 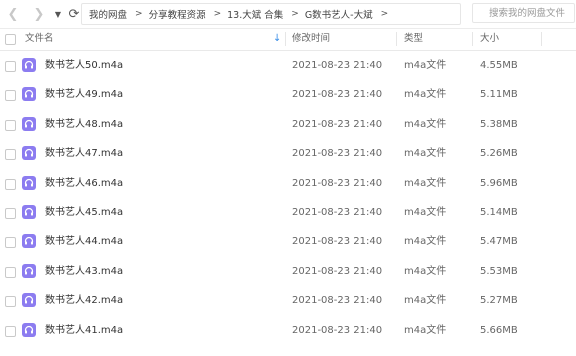 I want to click on file-size: 5.53MB, so click(x=499, y=271).